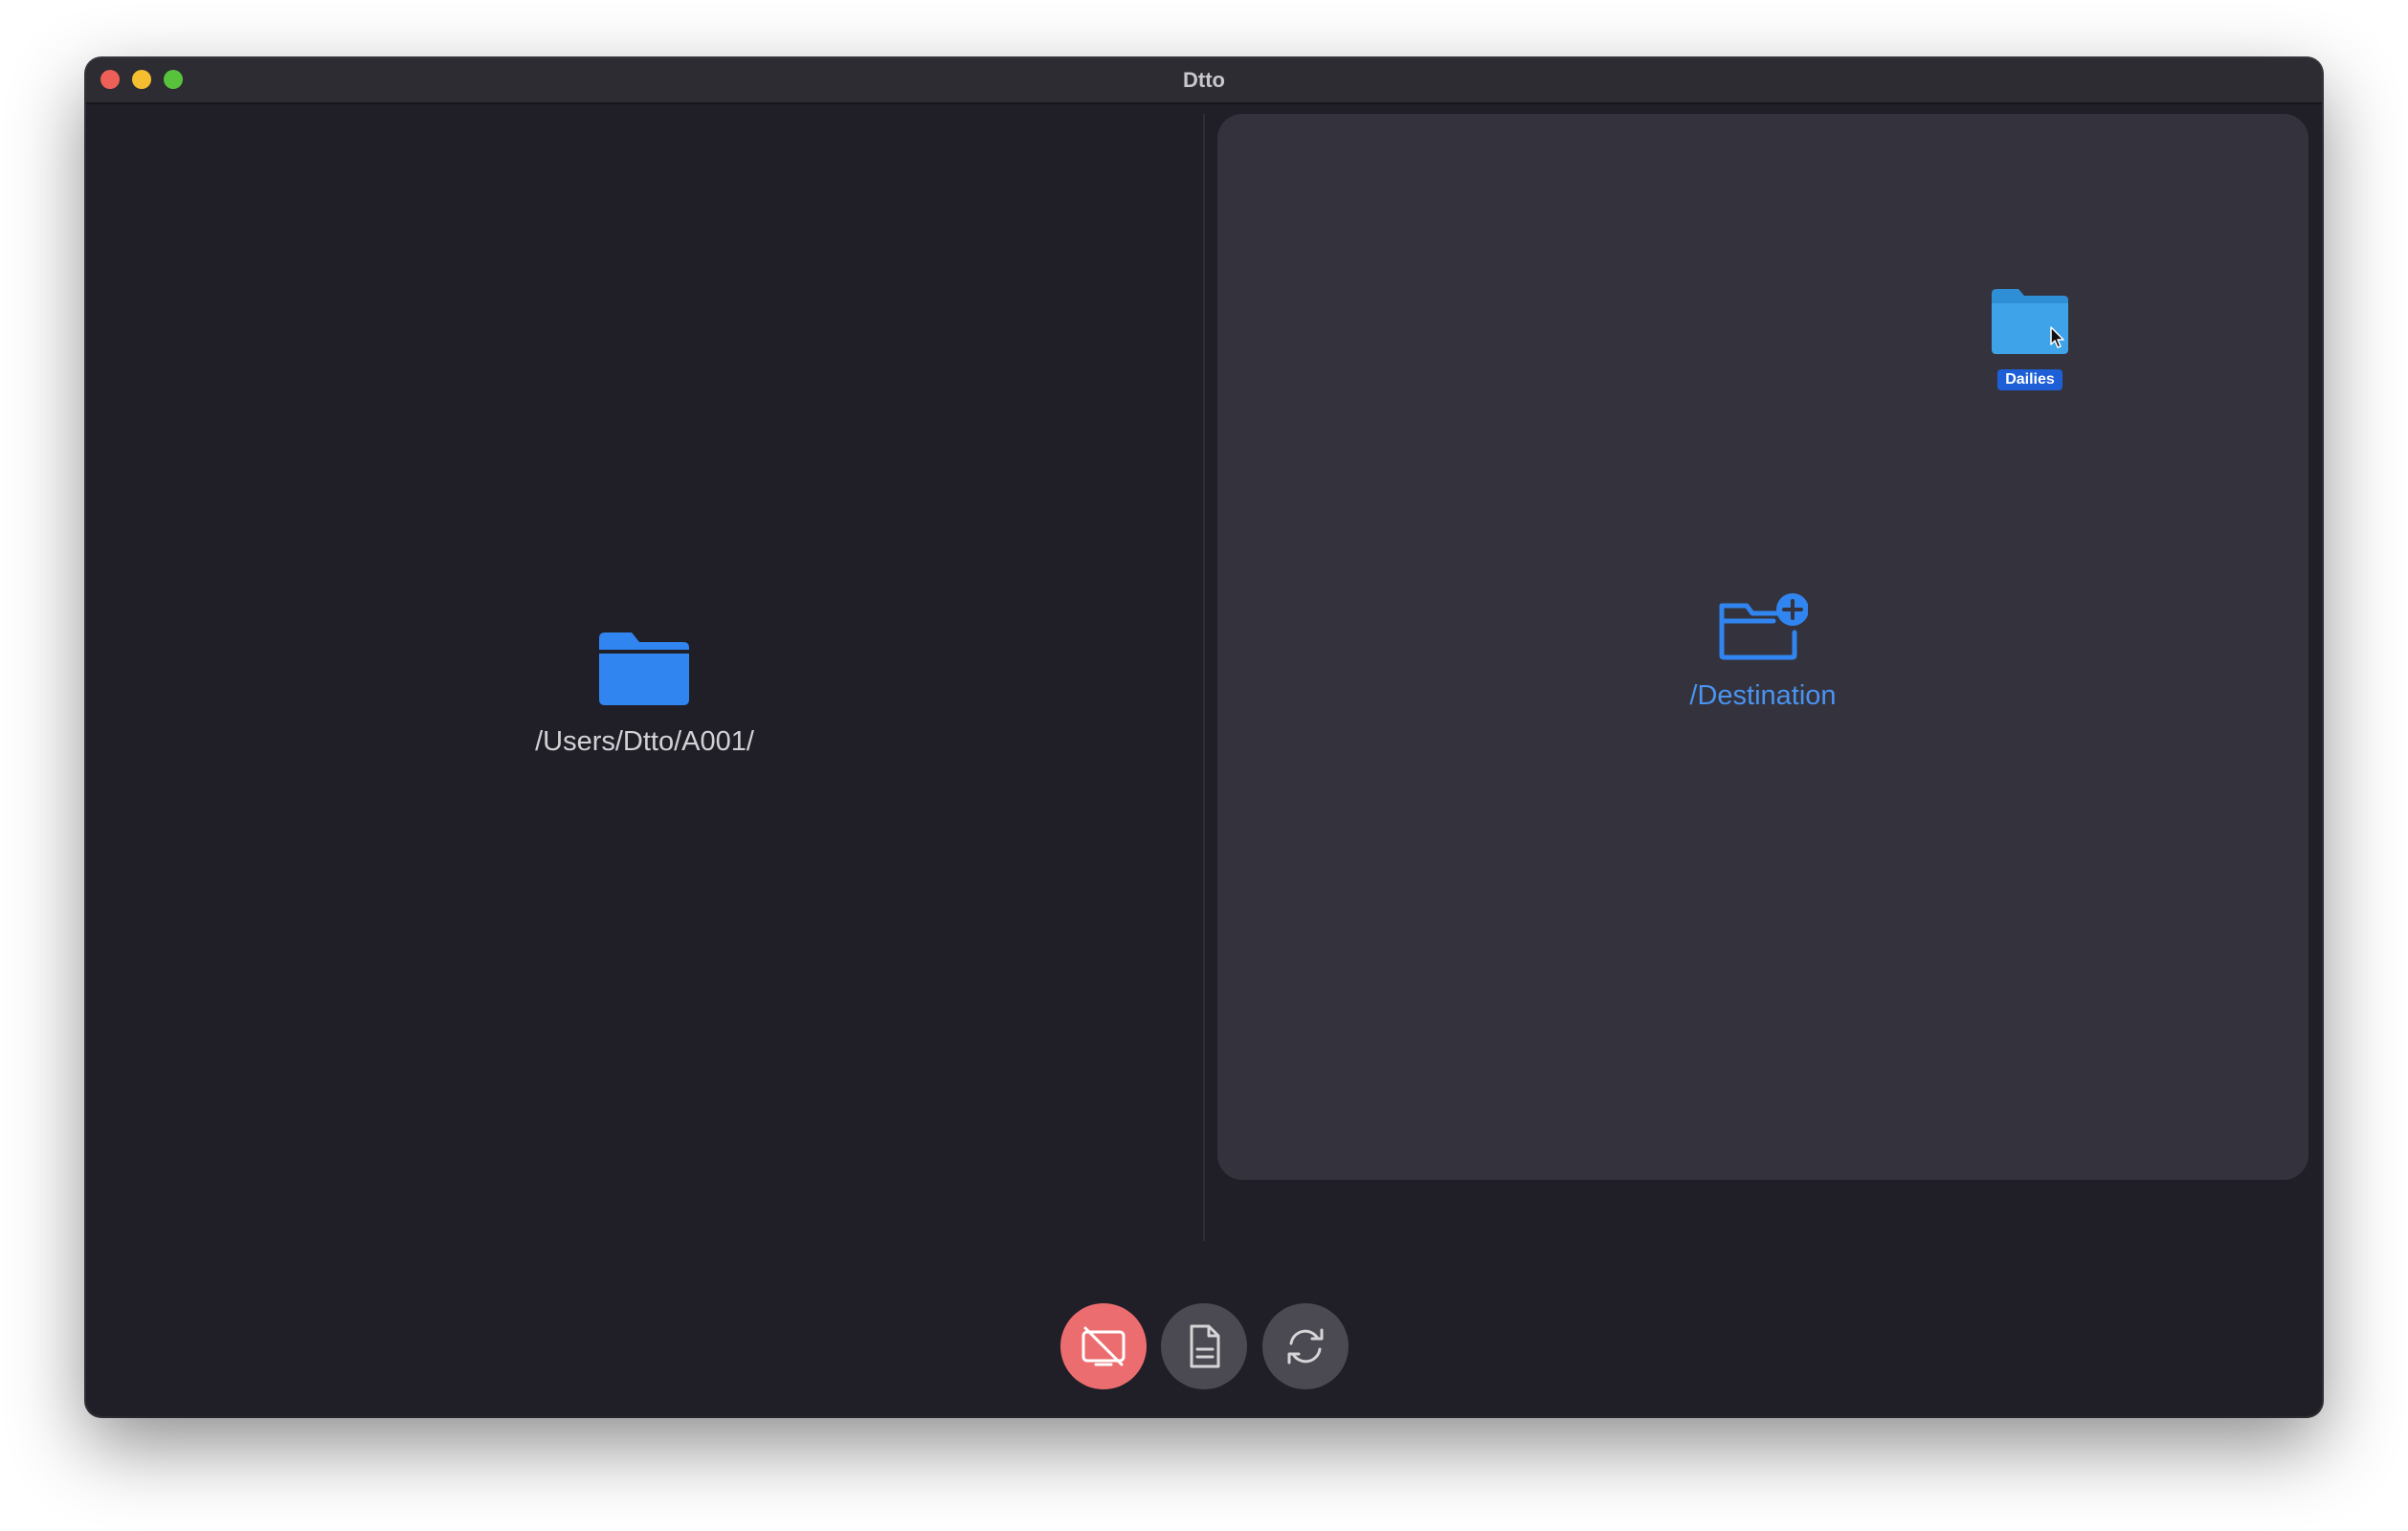 This screenshot has width=2408, height=1531. I want to click on log-button, so click(1204, 1346).